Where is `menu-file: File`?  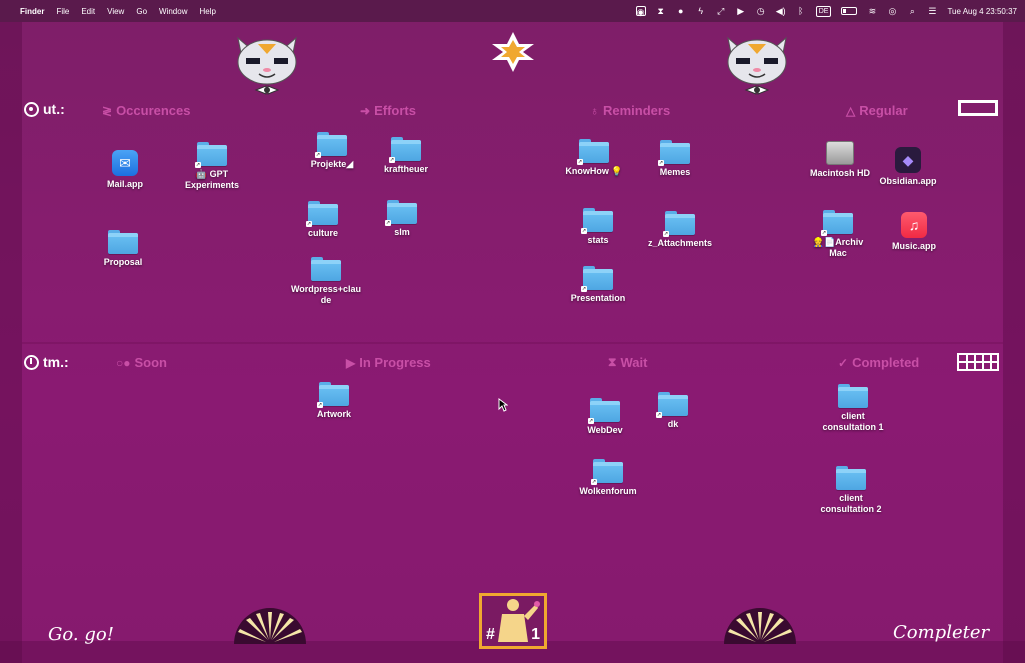
menu-file: File is located at coordinates (62, 11).